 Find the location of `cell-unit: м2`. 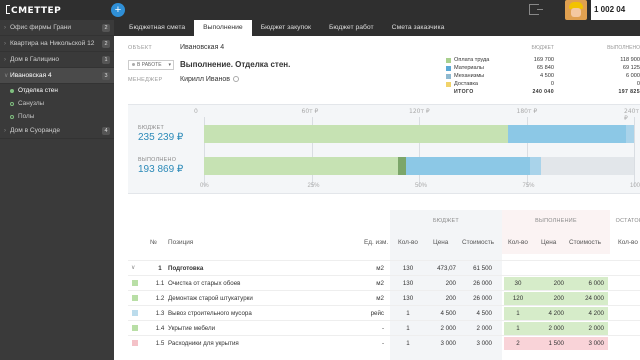

cell-unit: м2 is located at coordinates (380, 298).